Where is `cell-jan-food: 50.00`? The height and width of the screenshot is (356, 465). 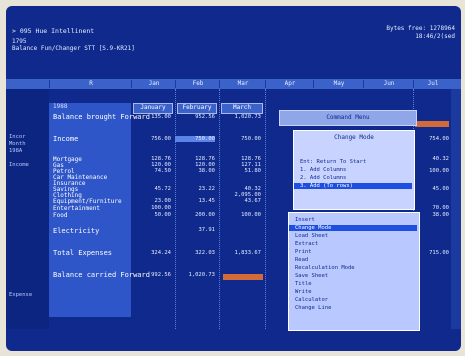 cell-jan-food: 50.00 is located at coordinates (151, 215).